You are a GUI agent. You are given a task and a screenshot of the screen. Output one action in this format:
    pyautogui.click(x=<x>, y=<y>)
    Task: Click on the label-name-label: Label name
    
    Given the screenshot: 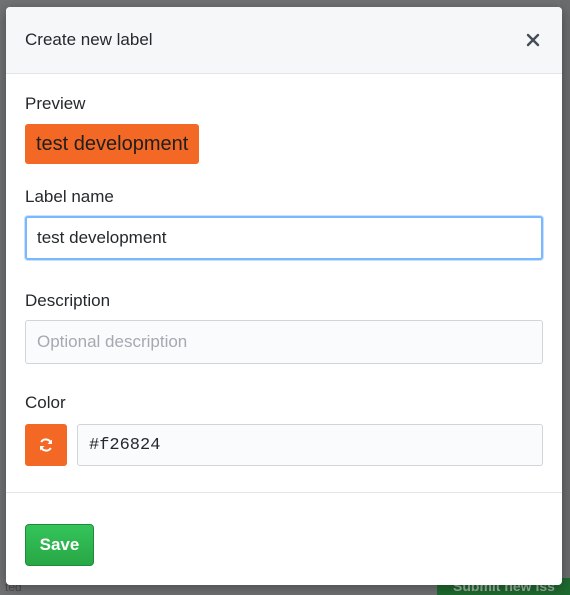 What is the action you would take?
    pyautogui.click(x=69, y=196)
    